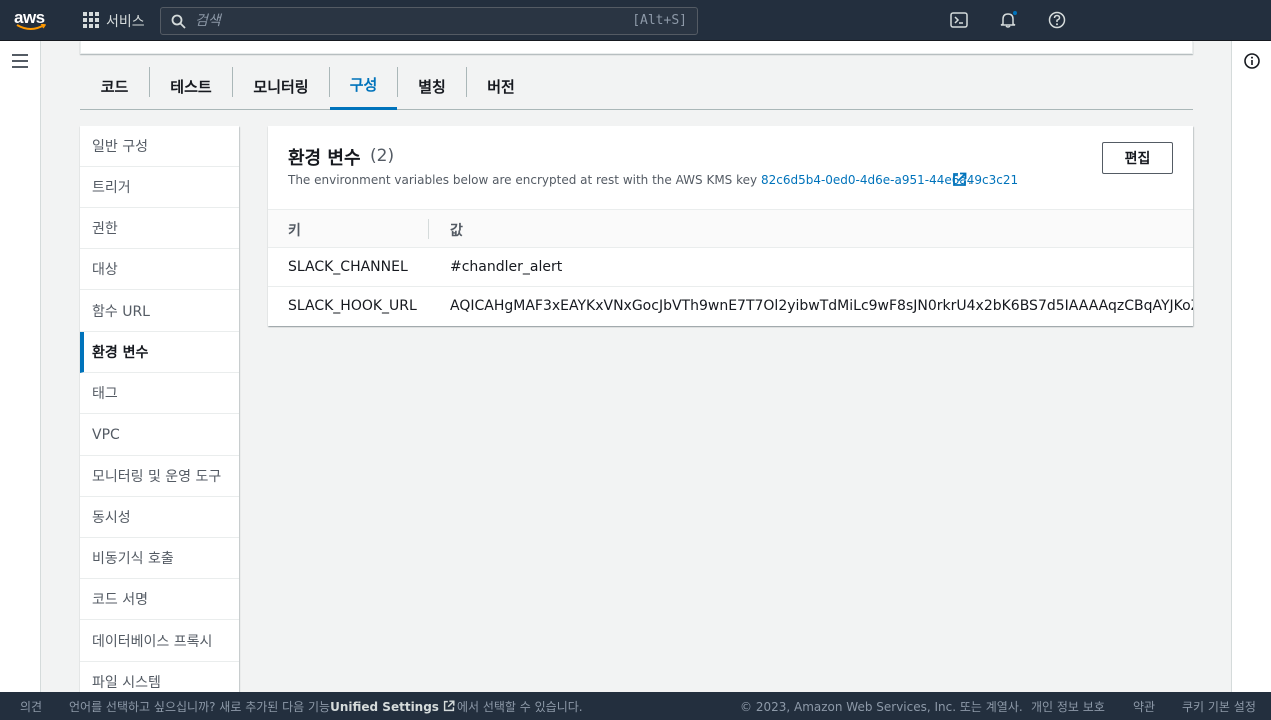 The height and width of the screenshot is (720, 1271). What do you see at coordinates (636, 47) in the screenshot?
I see `function-overview-card-bottom` at bounding box center [636, 47].